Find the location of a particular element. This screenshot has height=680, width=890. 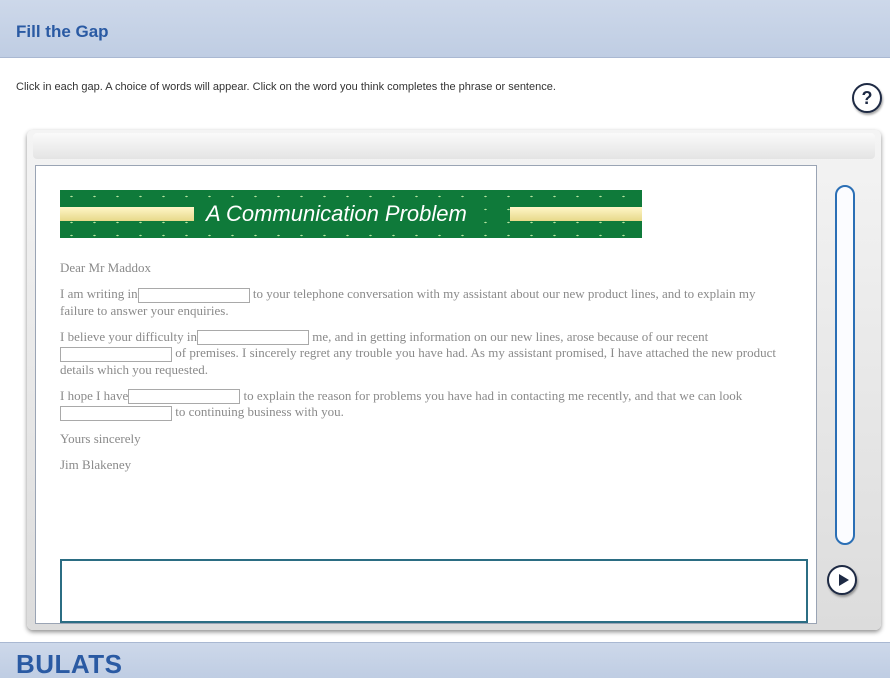

page-title: Fill the Gap is located at coordinates (62, 31).